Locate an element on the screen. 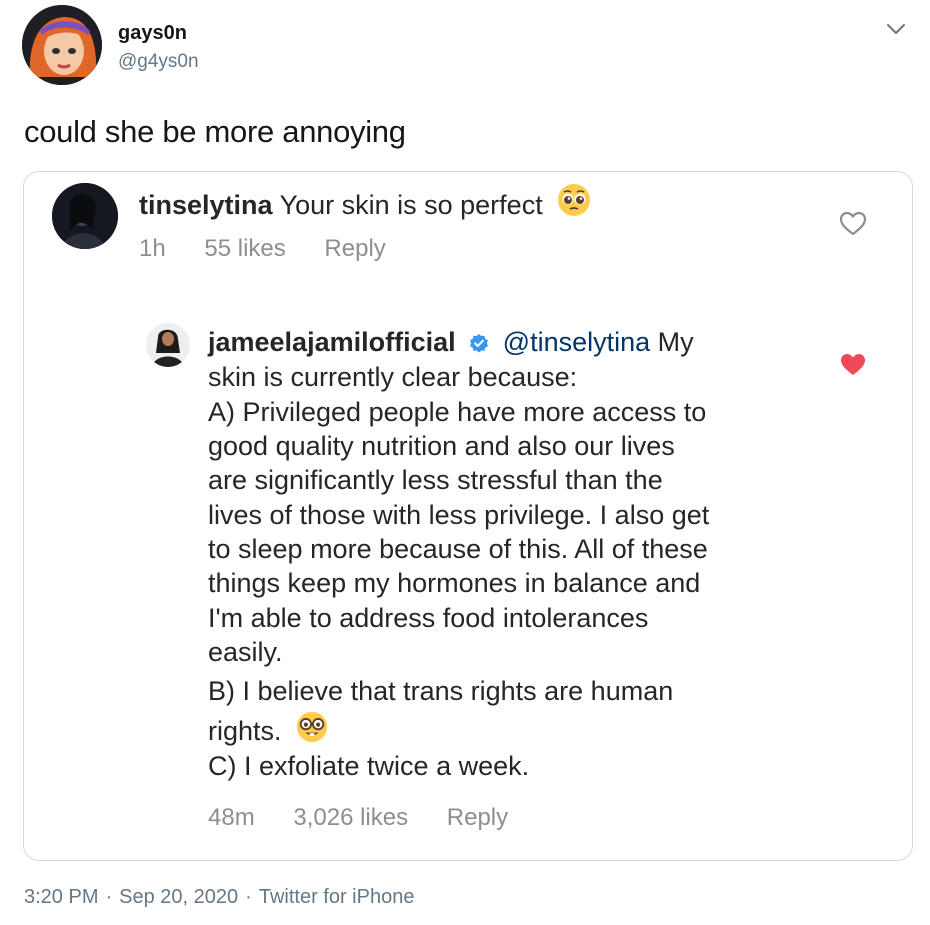 The height and width of the screenshot is (925, 930). reply-text-line-with-emoji: rights. is located at coordinates (268, 728).